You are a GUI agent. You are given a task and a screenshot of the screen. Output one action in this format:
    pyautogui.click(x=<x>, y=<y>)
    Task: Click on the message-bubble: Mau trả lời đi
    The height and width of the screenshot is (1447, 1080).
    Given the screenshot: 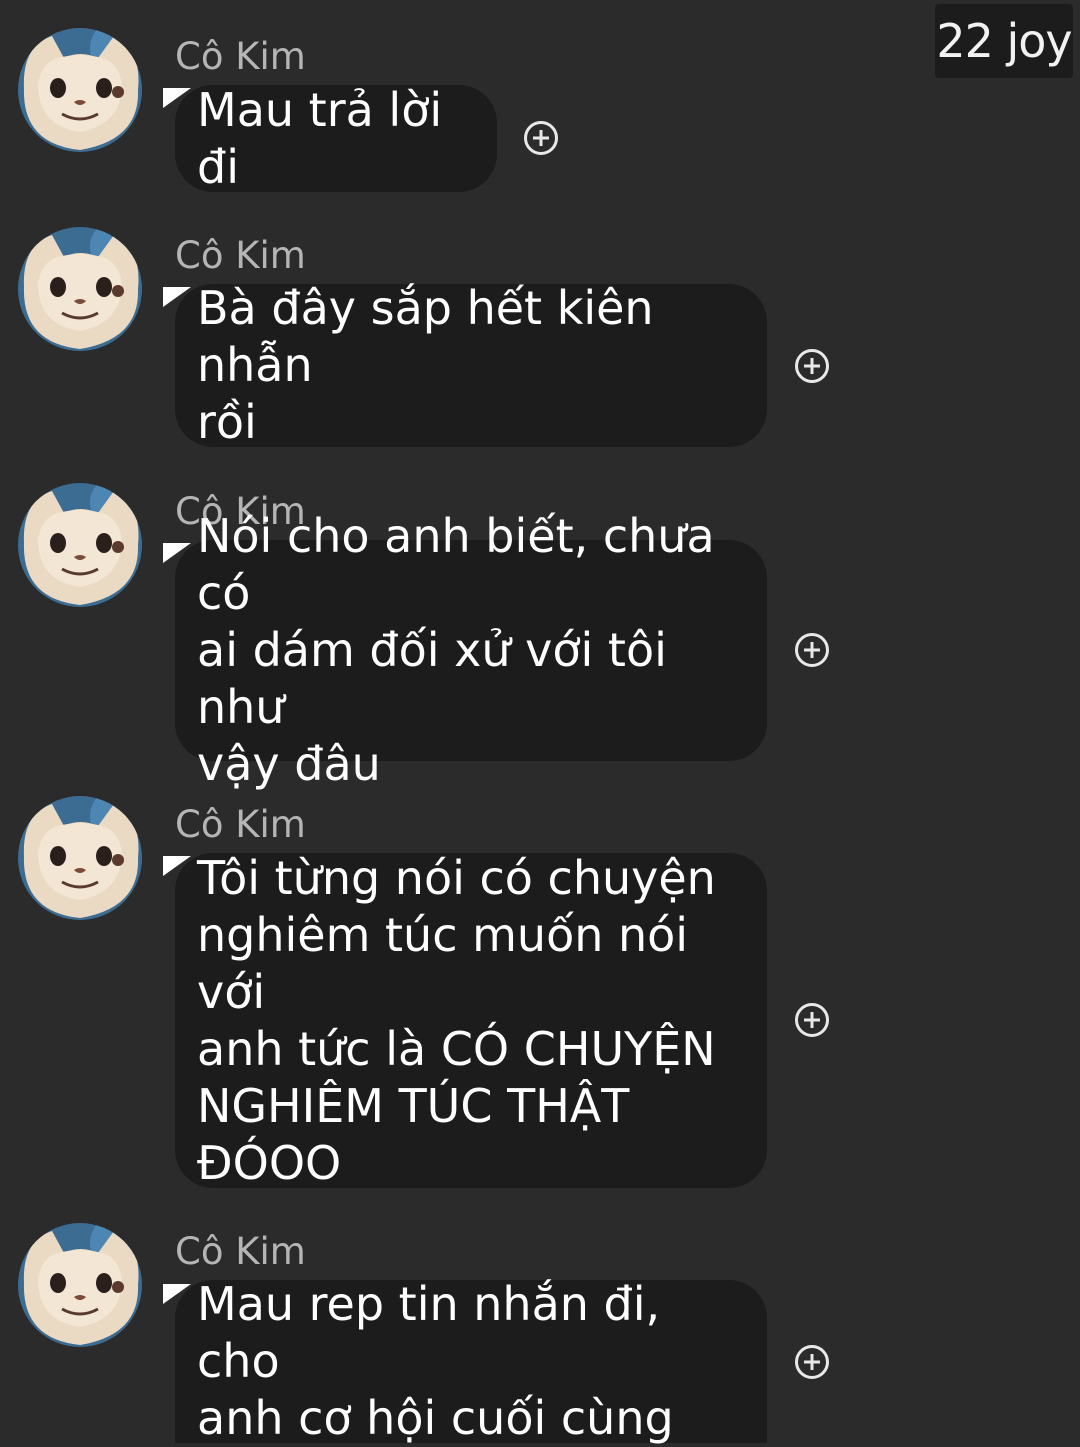 What is the action you would take?
    pyautogui.click(x=336, y=138)
    